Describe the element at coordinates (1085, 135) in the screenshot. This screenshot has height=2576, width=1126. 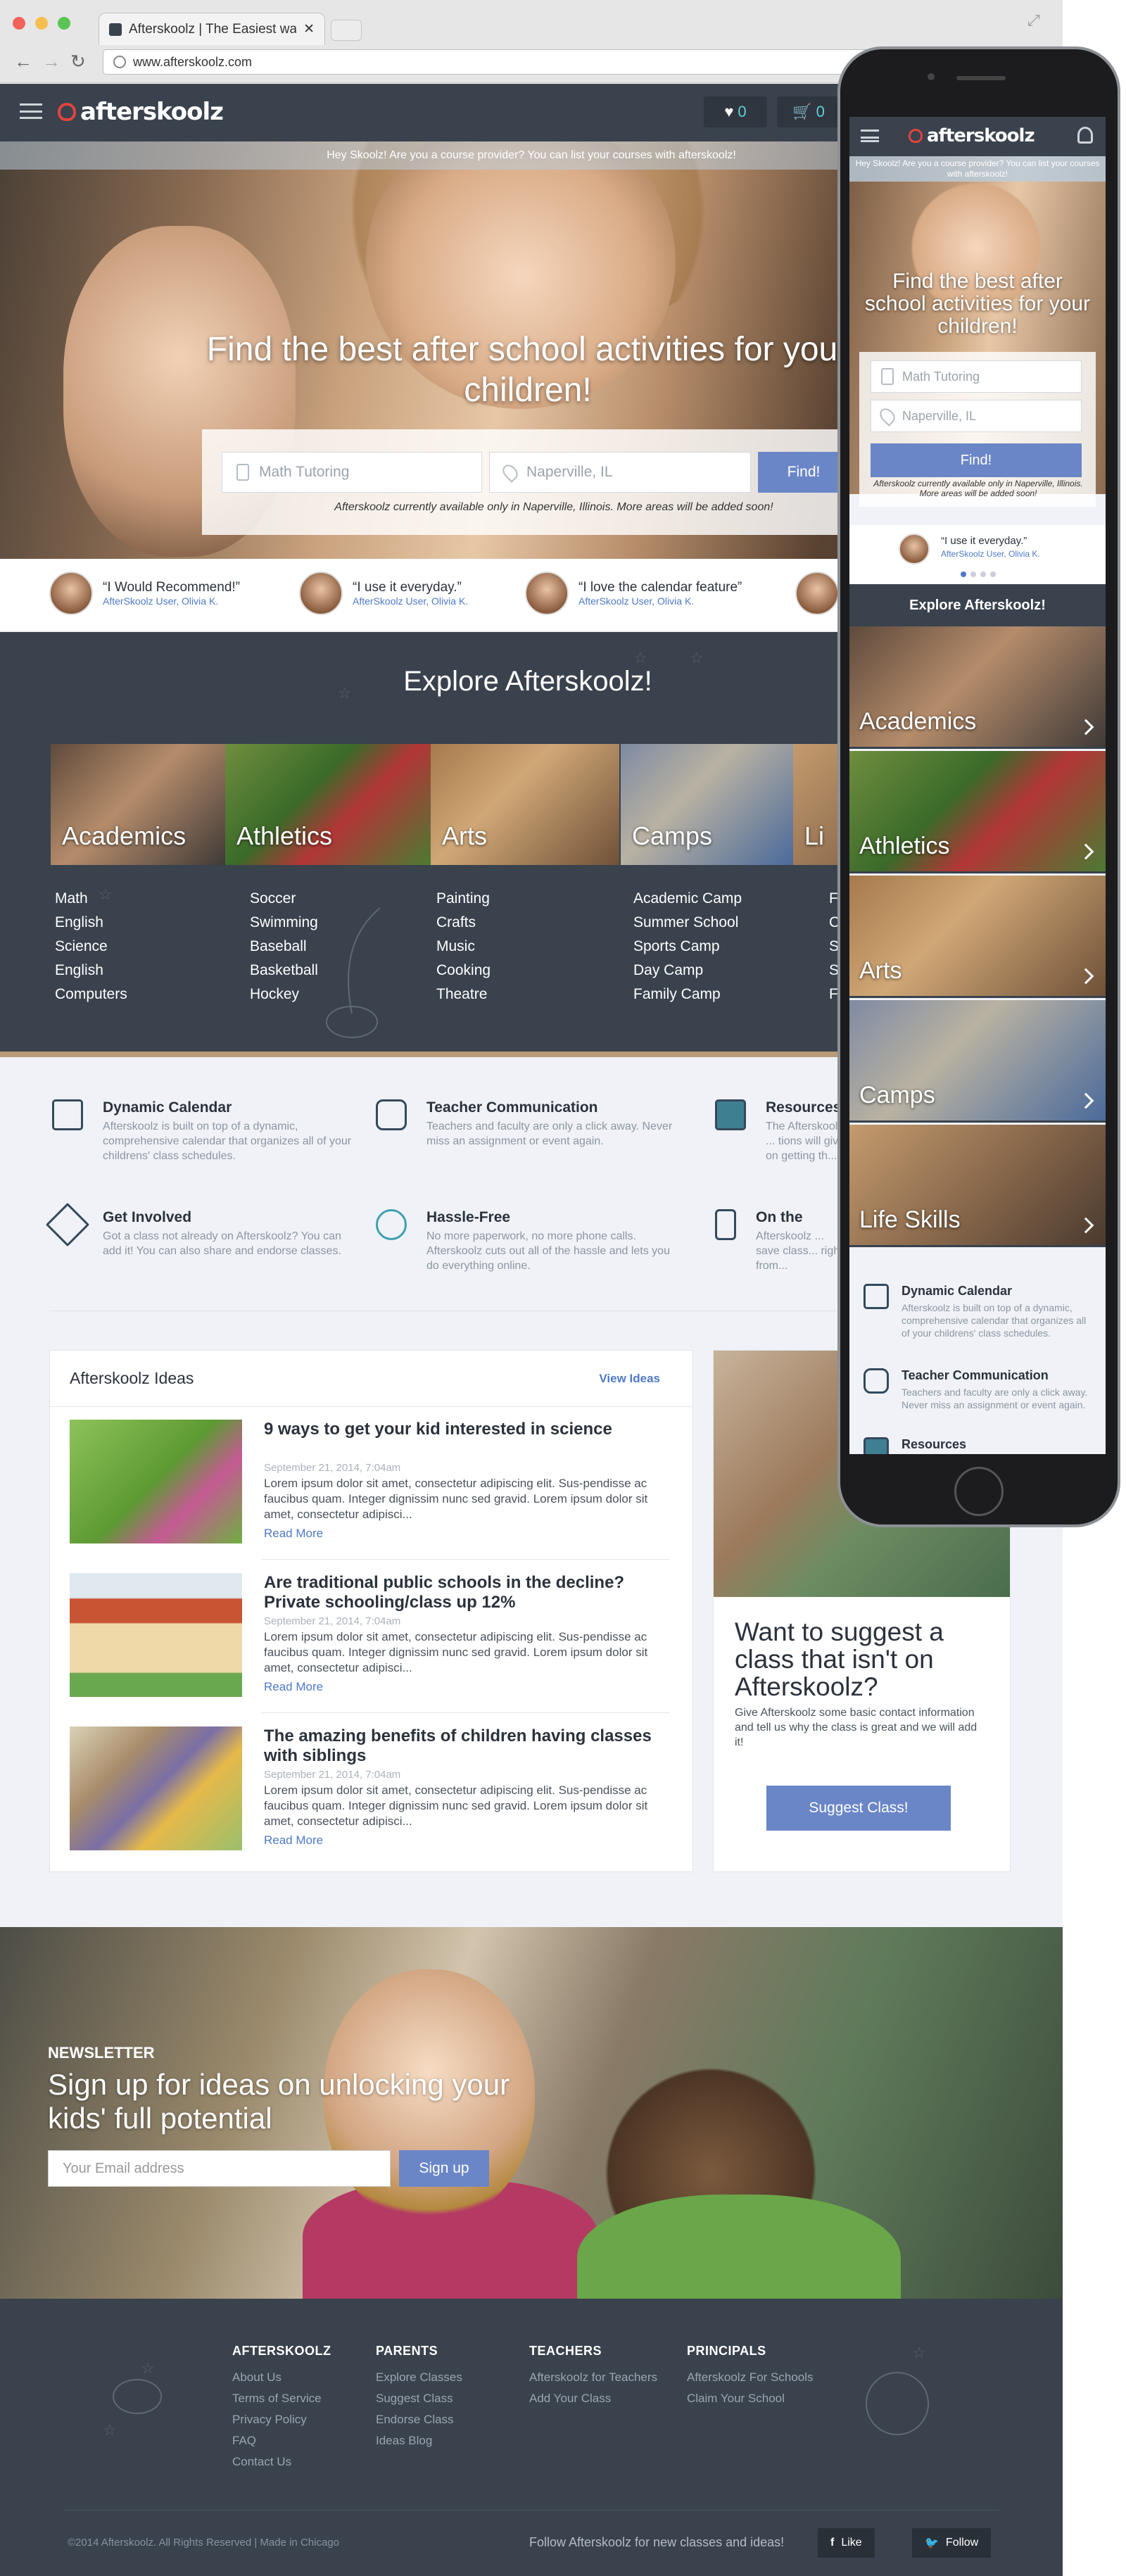
I see `user-icon` at that location.